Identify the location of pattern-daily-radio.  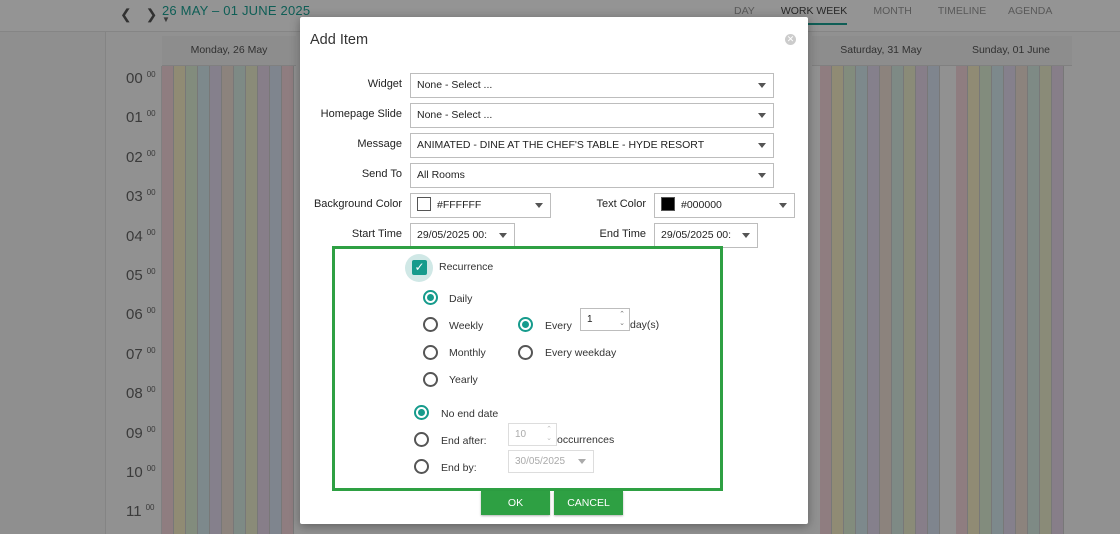
(430, 297).